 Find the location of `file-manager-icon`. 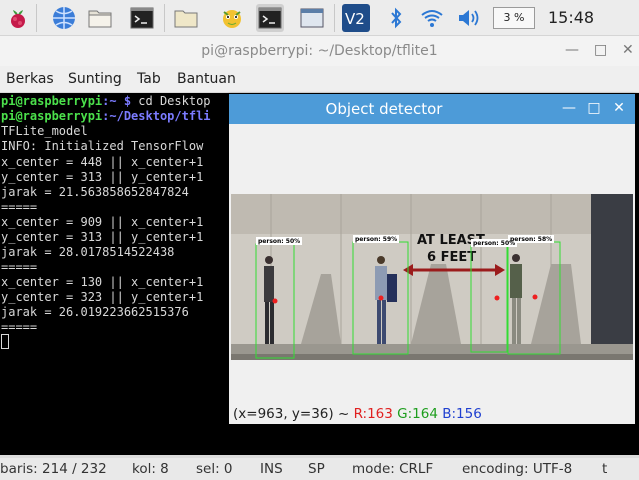

file-manager-icon is located at coordinates (100, 18).